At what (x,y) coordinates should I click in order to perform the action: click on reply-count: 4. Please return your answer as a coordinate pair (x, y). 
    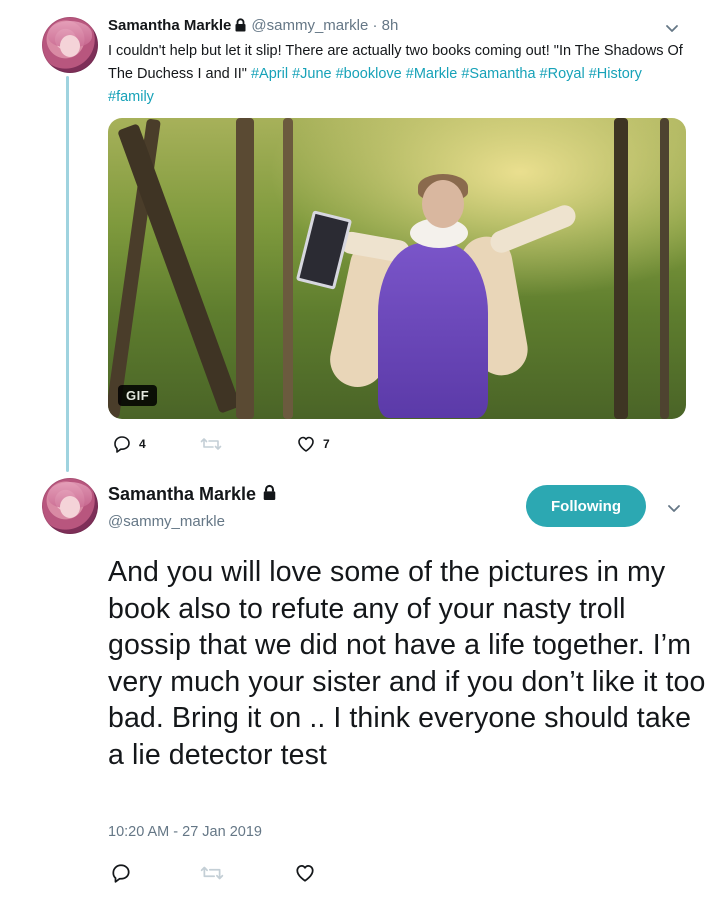
    Looking at the image, I should click on (142, 444).